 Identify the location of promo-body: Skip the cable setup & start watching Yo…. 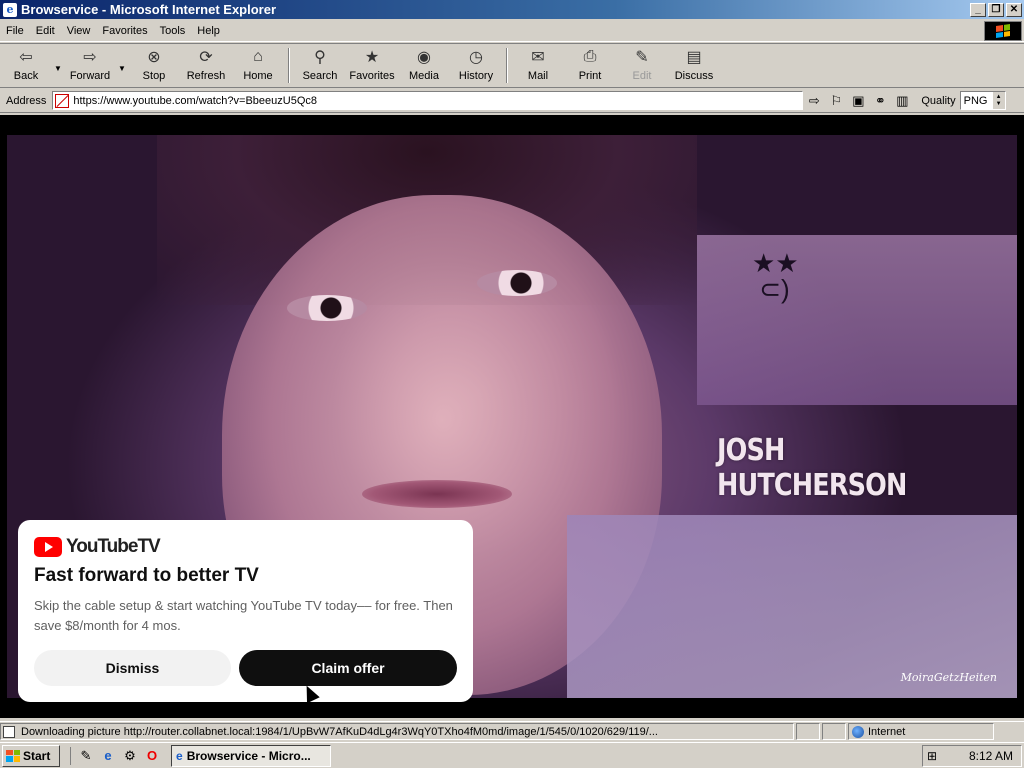
(243, 615).